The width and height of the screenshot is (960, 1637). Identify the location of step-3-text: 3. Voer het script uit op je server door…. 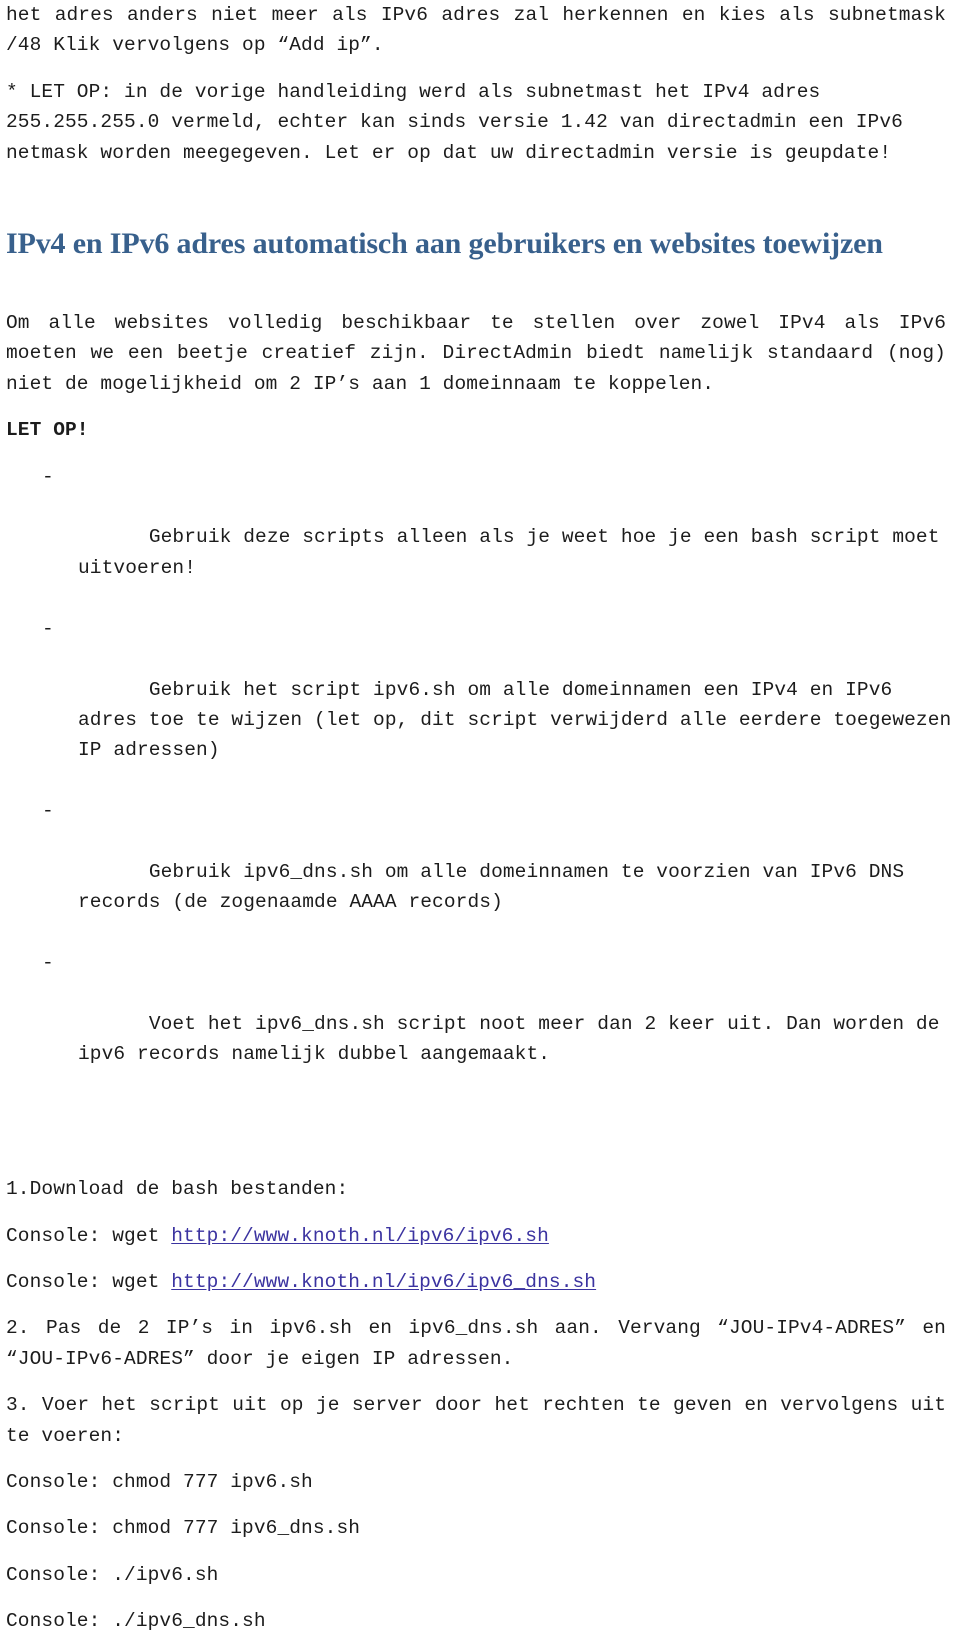
(482, 1420).